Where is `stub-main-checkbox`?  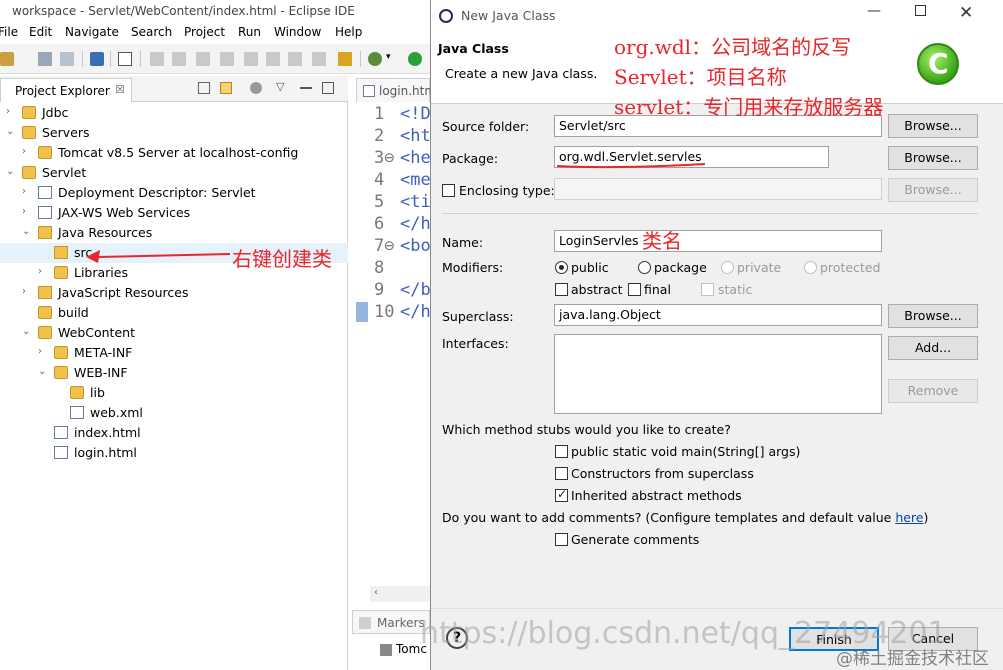
stub-main-checkbox is located at coordinates (561, 451).